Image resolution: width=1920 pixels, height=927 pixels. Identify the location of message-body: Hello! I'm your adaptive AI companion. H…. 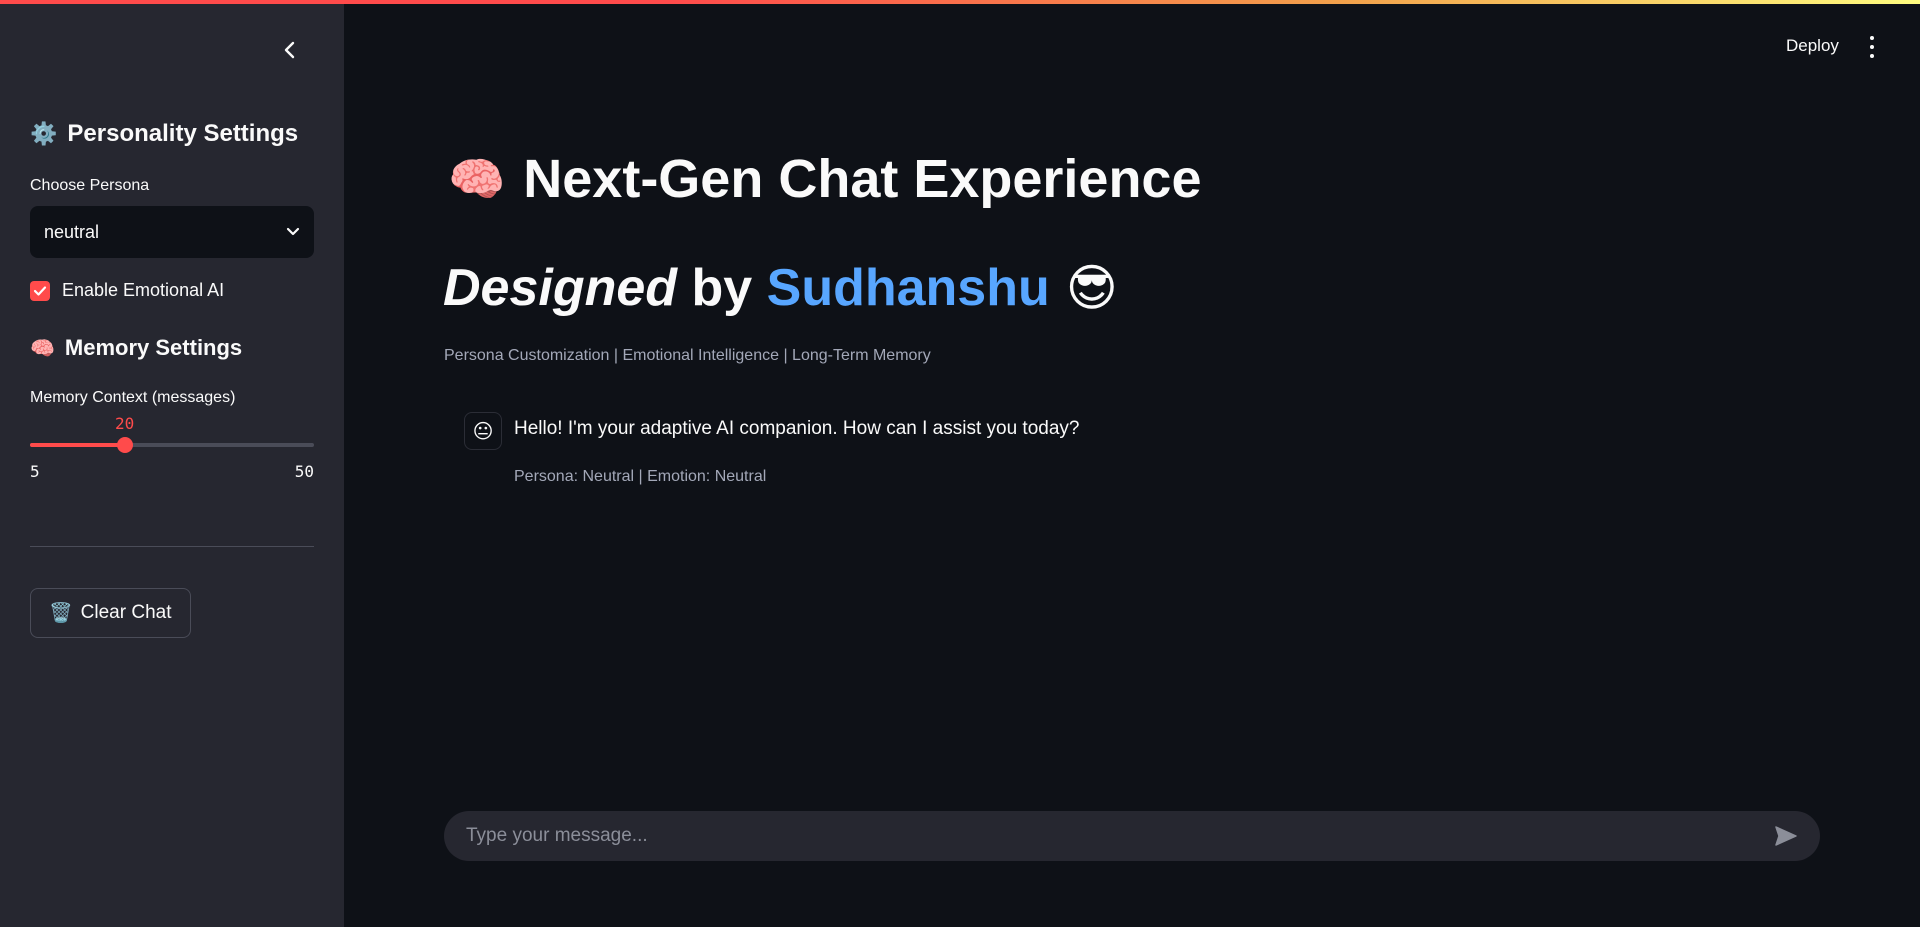
(796, 449).